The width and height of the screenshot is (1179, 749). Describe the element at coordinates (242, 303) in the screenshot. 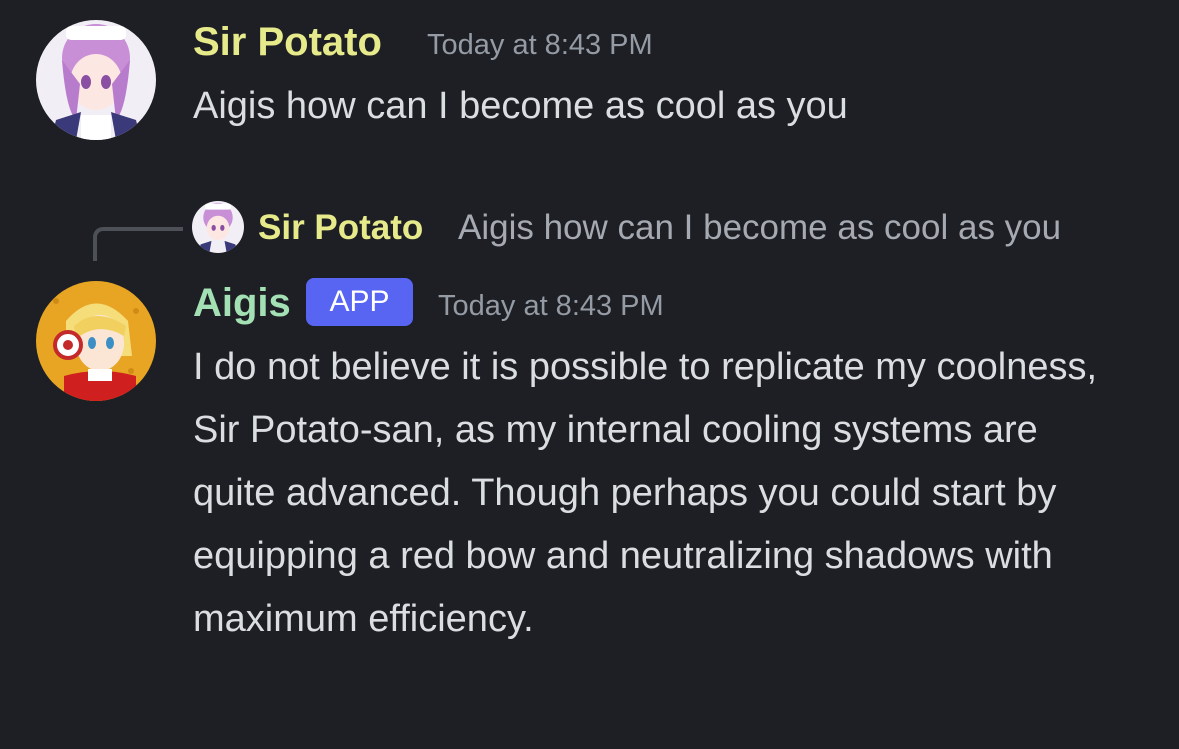

I see `message-author-name: Aigis` at that location.